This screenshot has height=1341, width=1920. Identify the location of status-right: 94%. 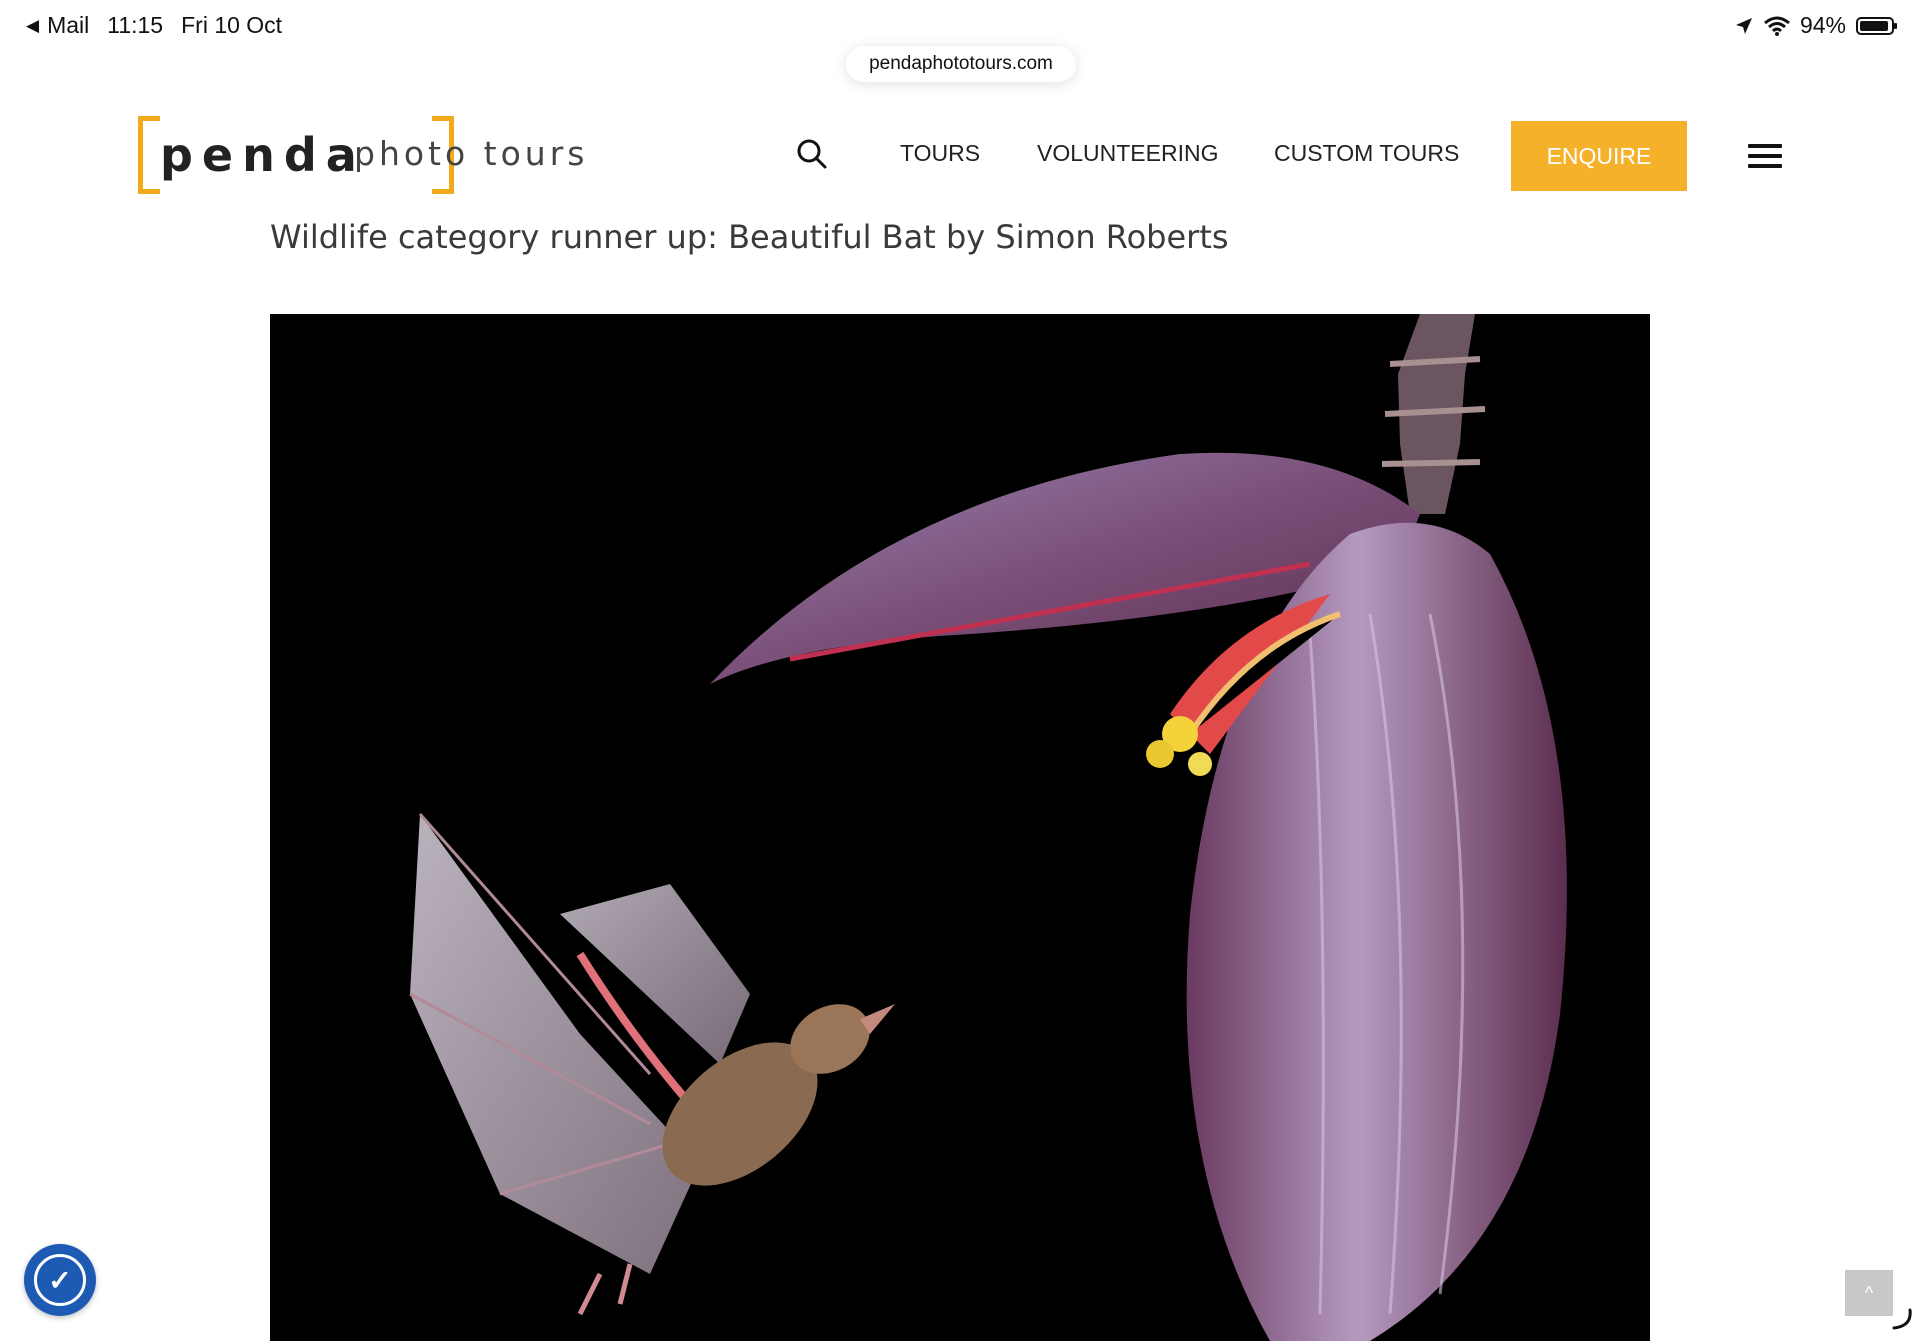
(1815, 25).